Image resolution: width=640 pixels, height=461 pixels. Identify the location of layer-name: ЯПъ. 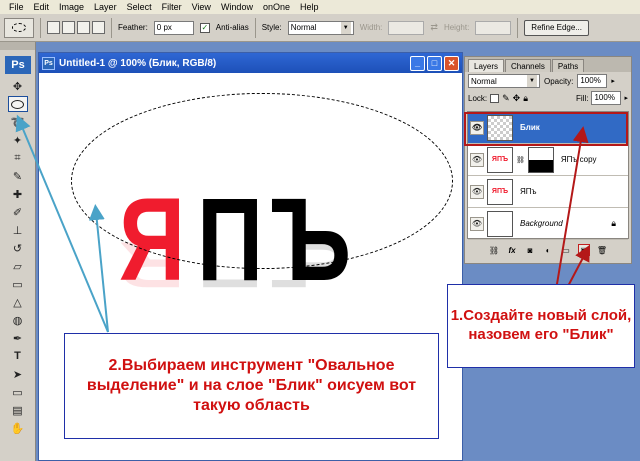
(528, 191).